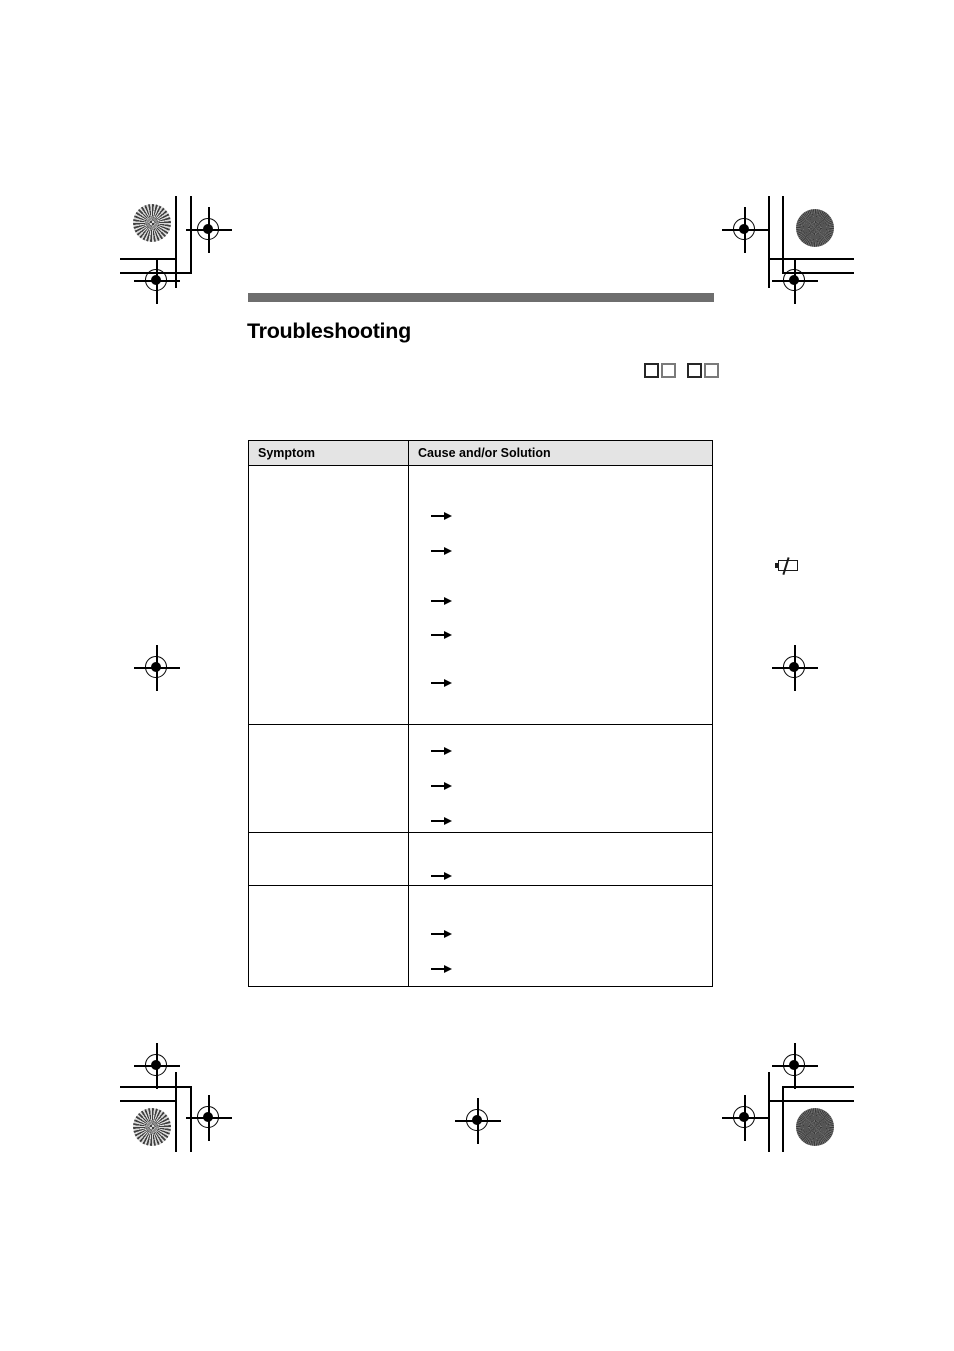 The image size is (954, 1351). I want to click on registration-mark-bottom-left-a, so click(157, 1066).